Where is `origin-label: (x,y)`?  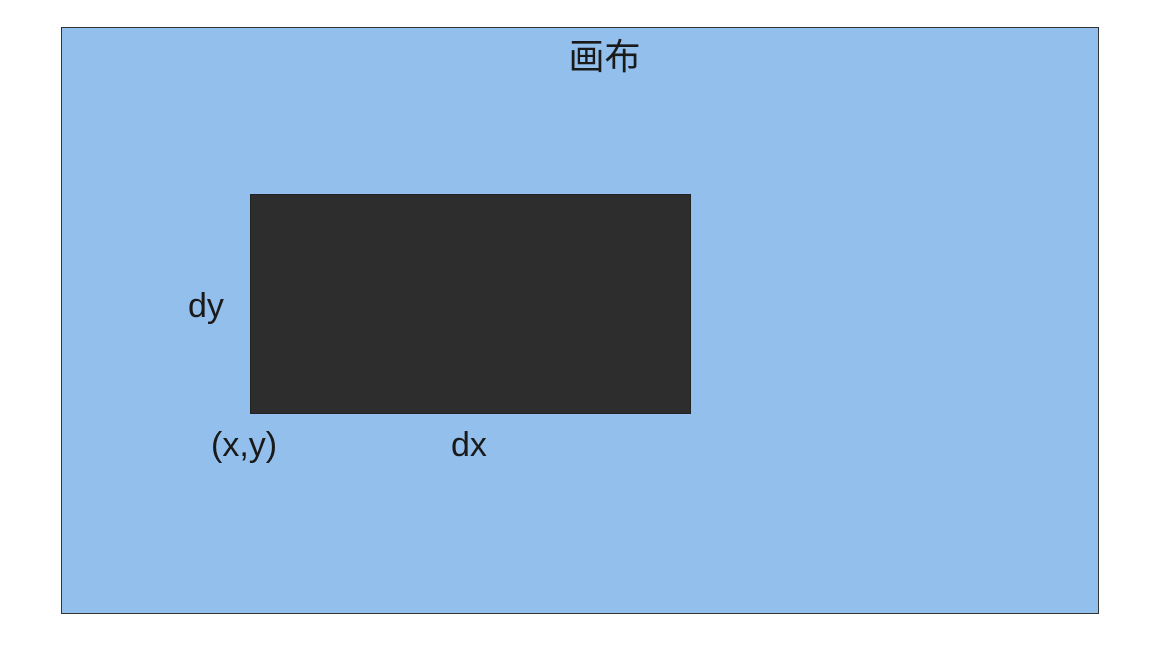
origin-label: (x,y) is located at coordinates (244, 445).